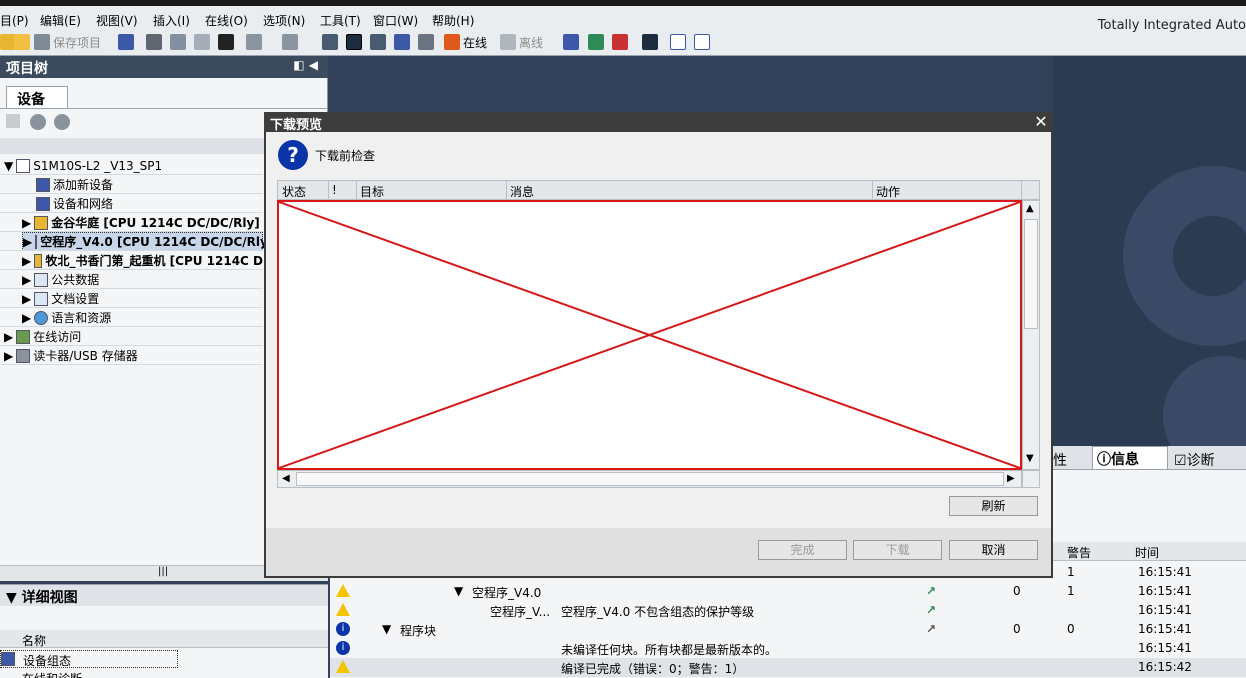 Image resolution: width=1246 pixels, height=678 pixels. I want to click on info-column-header: 警告 时间, so click(1149, 551).